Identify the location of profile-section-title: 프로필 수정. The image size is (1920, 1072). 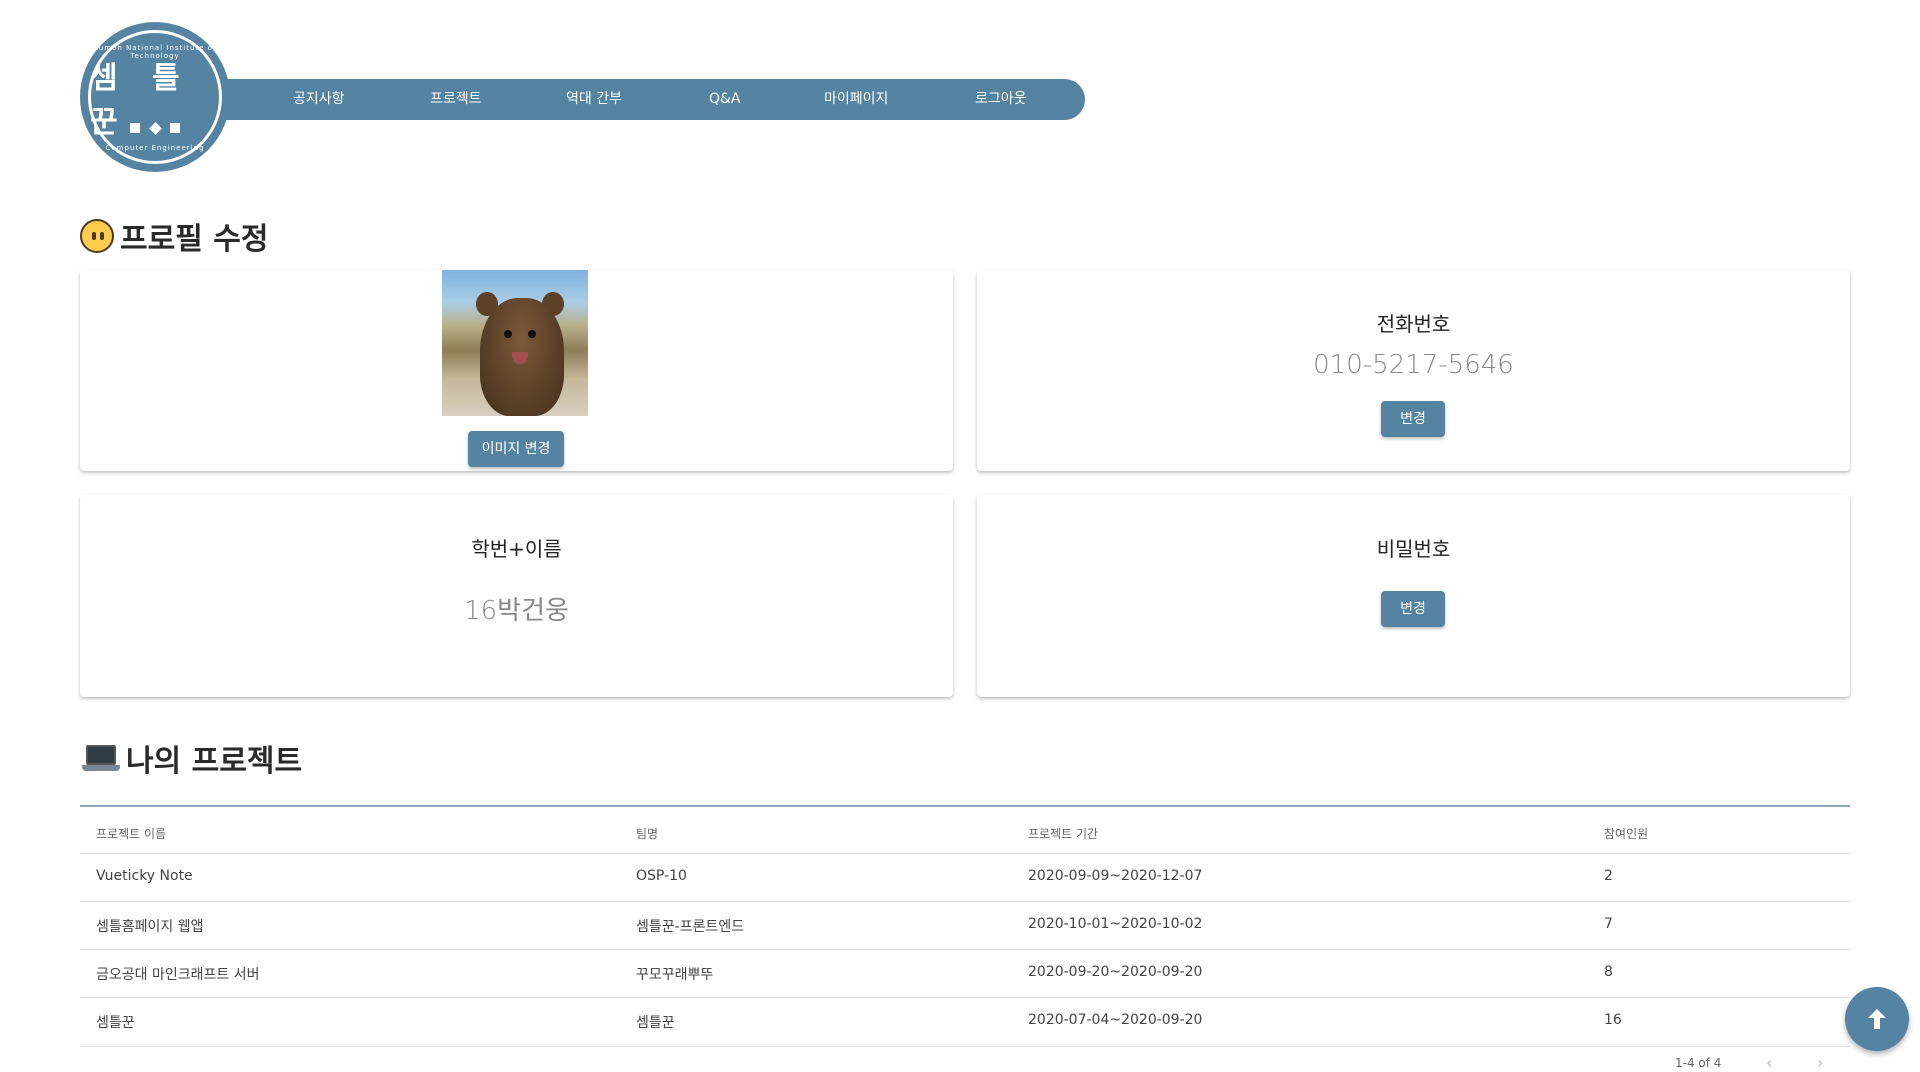
(174, 236).